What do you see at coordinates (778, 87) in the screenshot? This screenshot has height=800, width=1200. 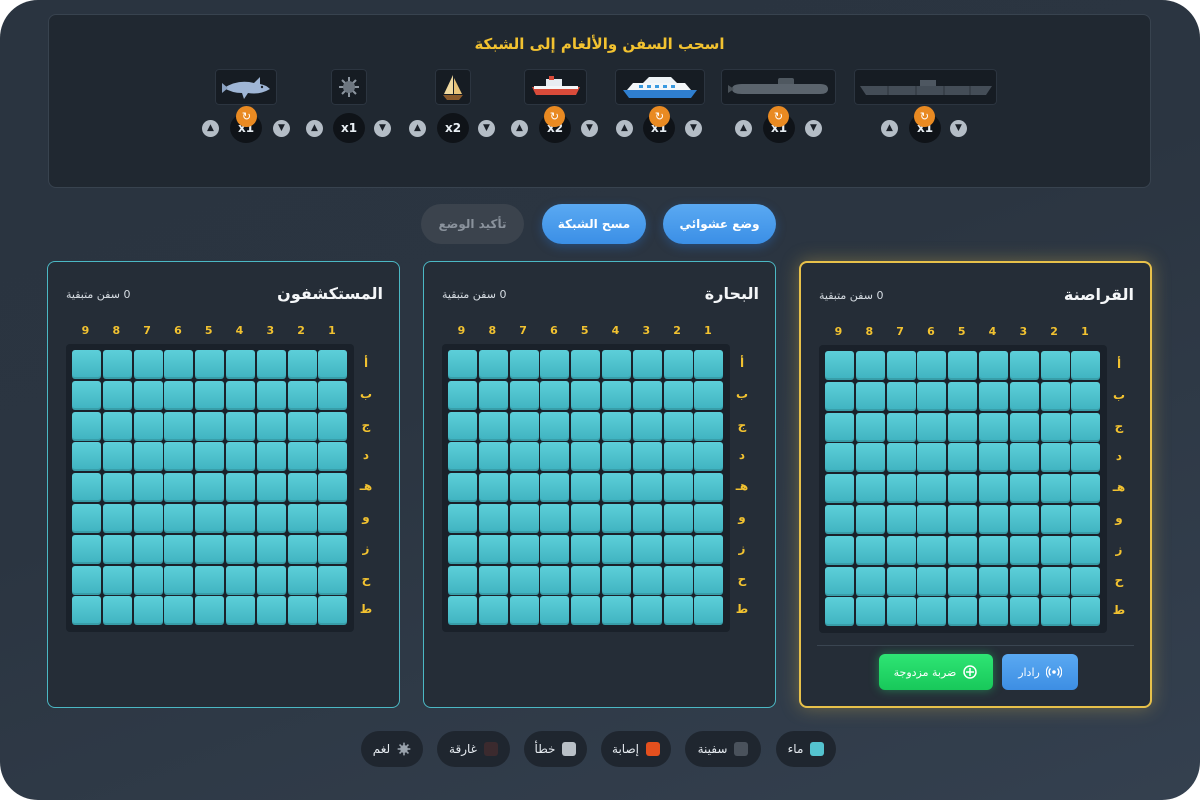 I see `submarine-piece` at bounding box center [778, 87].